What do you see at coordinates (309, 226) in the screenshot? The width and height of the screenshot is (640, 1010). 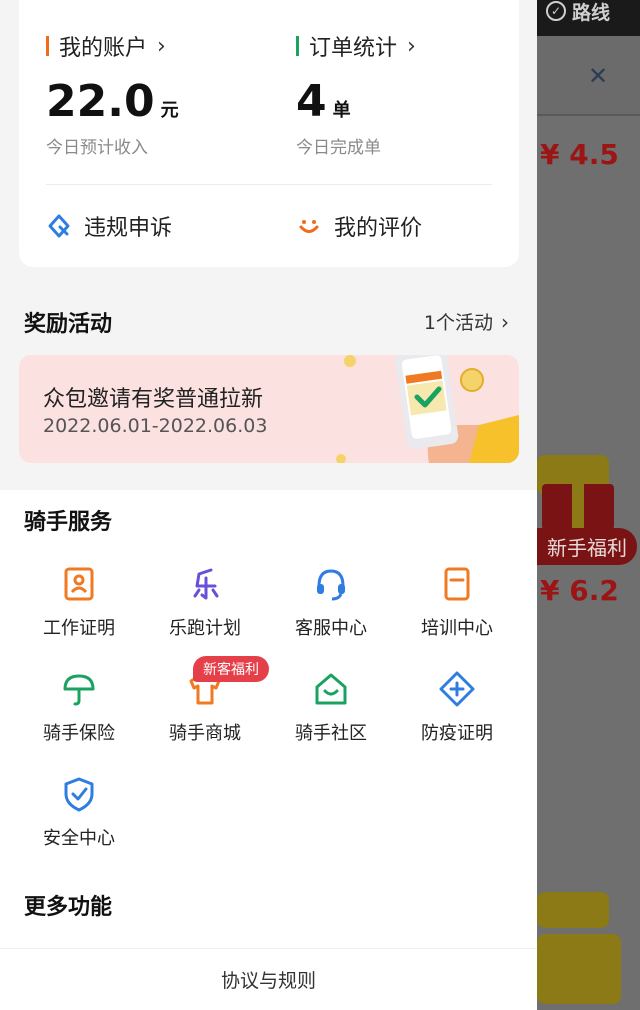 I see `smile-icon` at bounding box center [309, 226].